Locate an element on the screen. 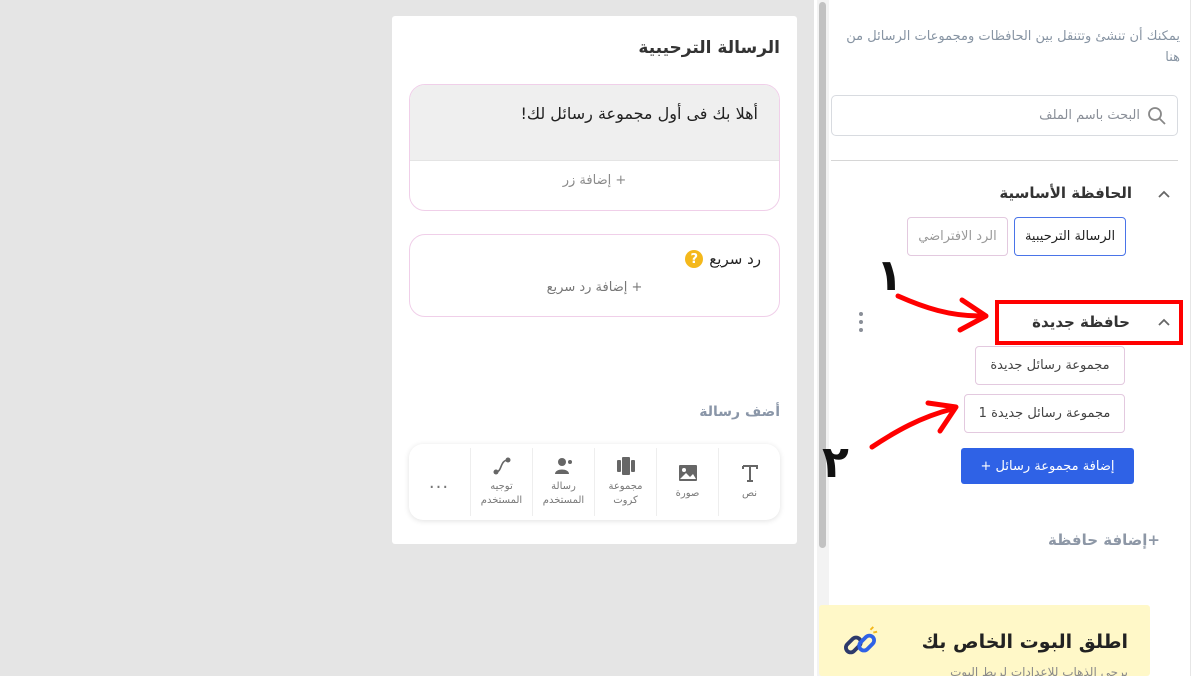 The image size is (1196, 676). quick-reply-header: رد سريع ? is located at coordinates (723, 259).